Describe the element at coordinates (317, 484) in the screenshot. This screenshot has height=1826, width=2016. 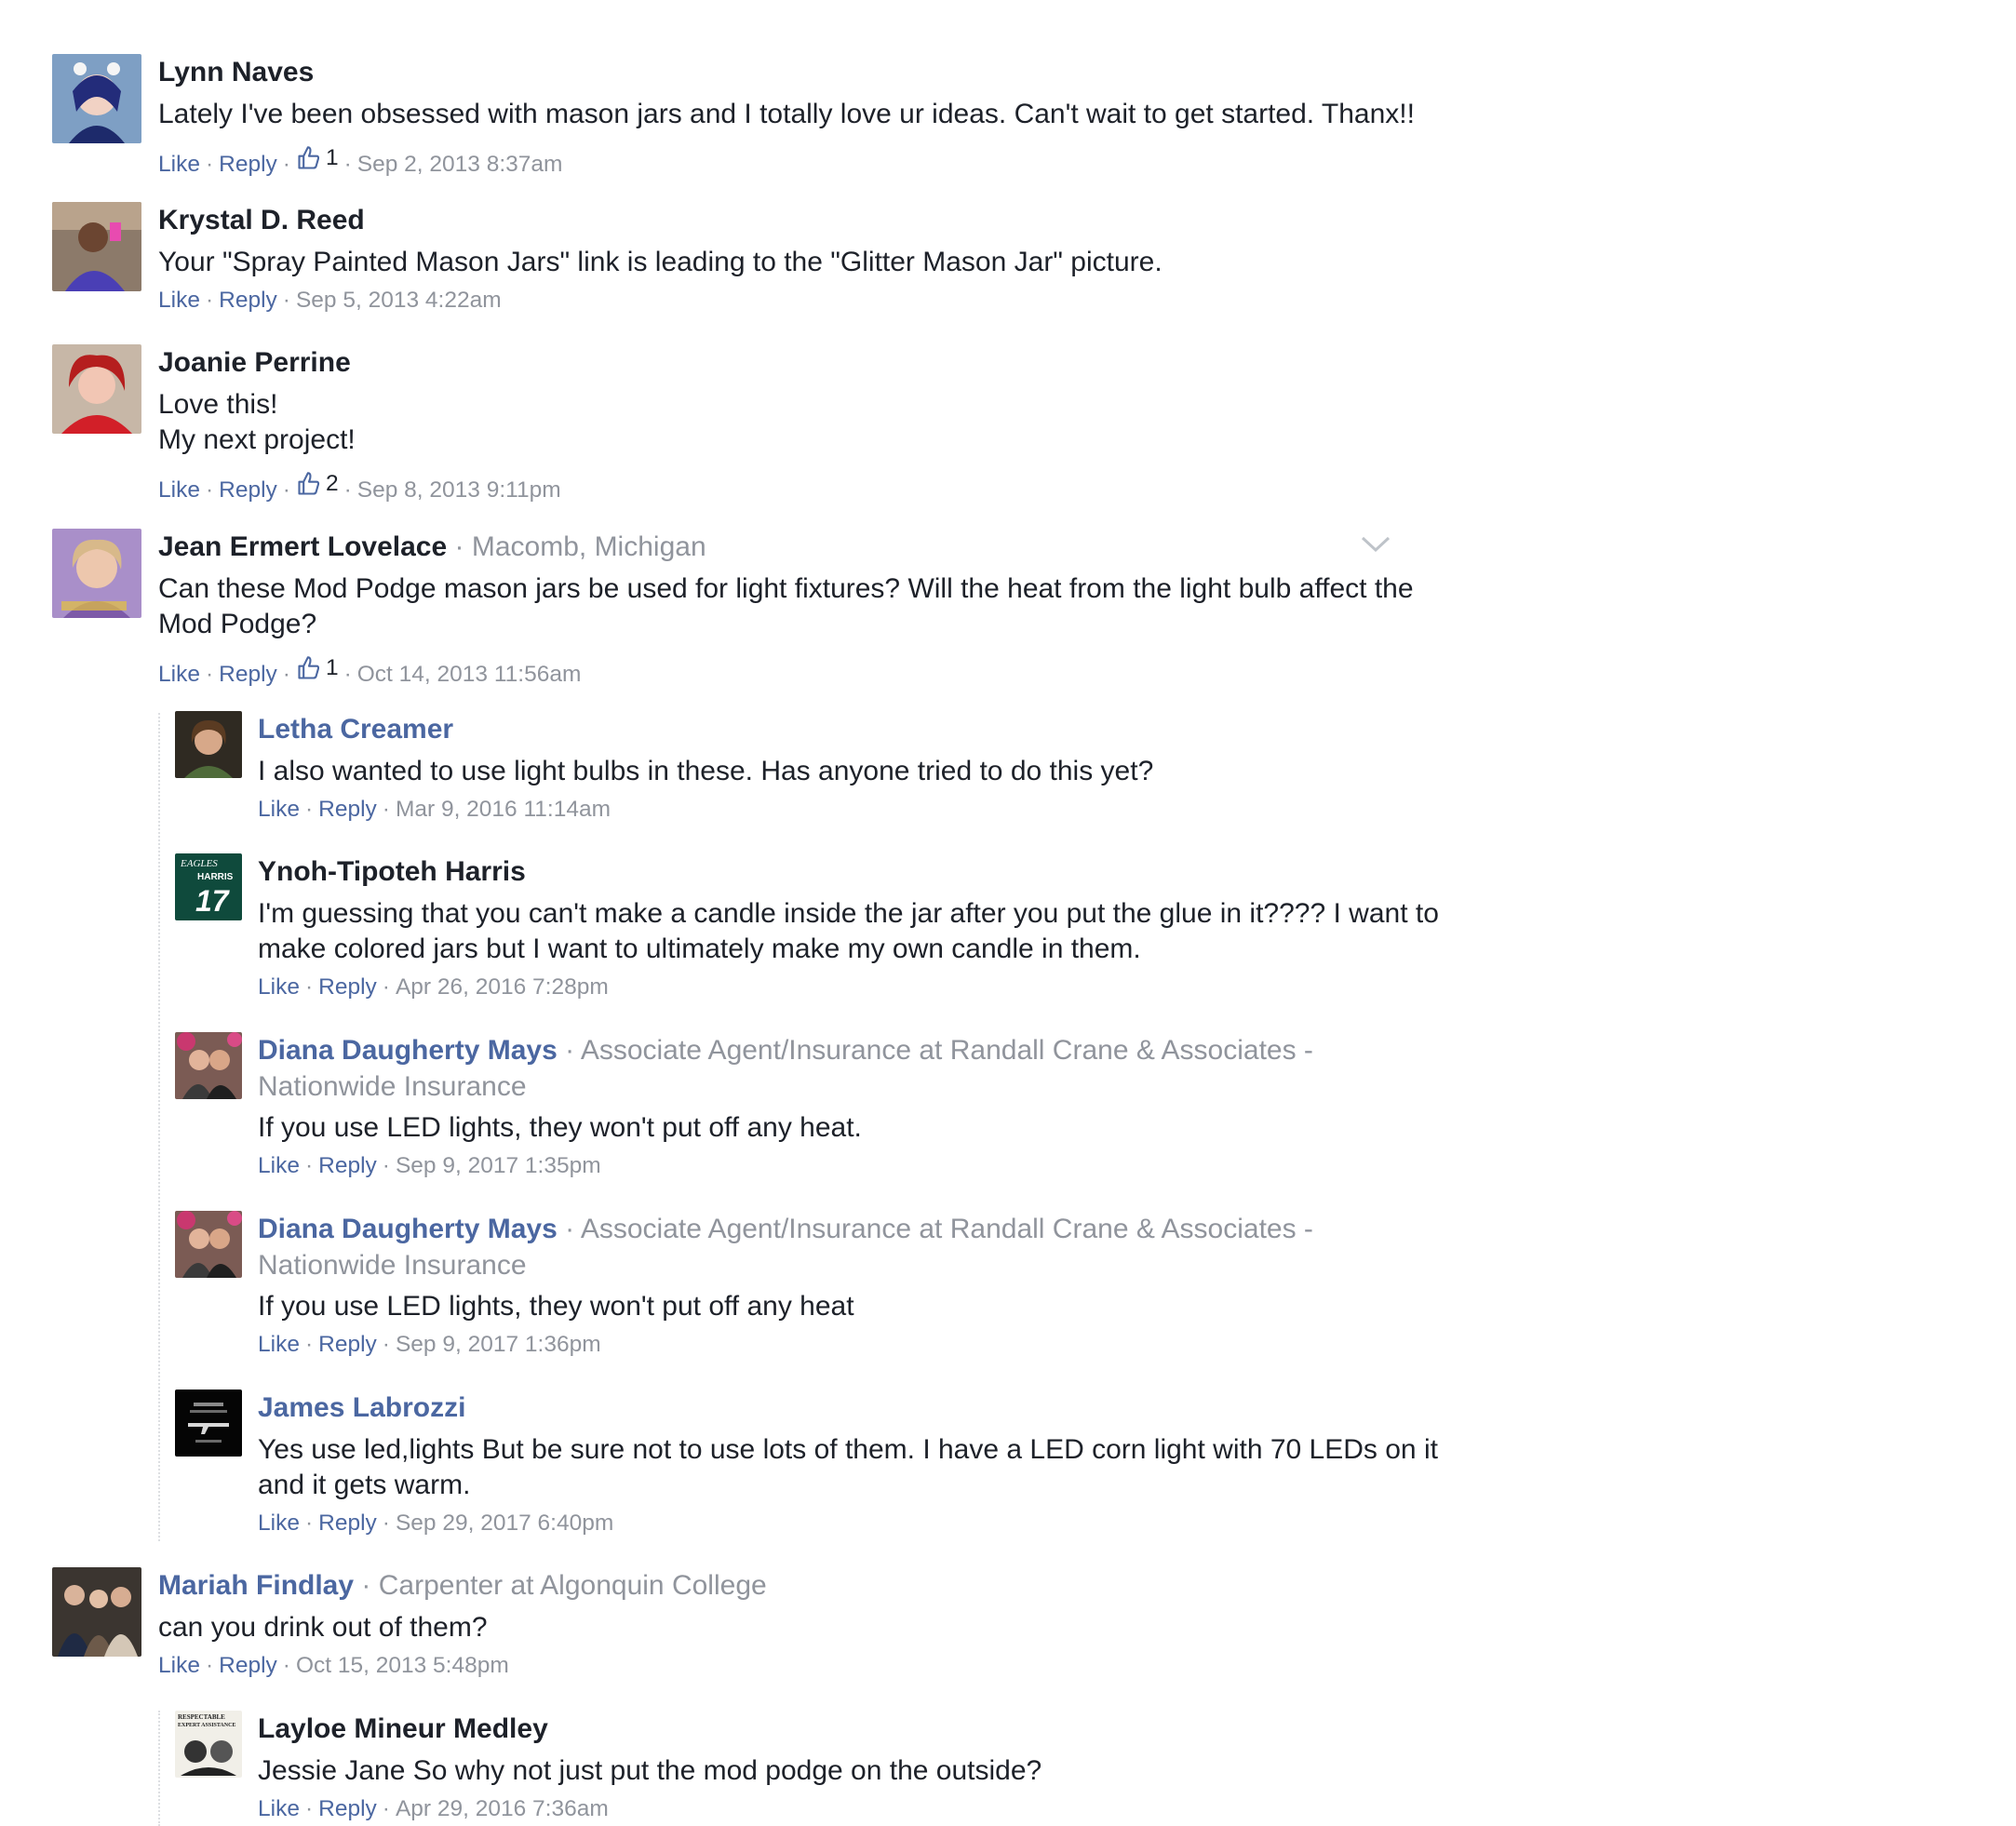
I see `like-count: 2` at that location.